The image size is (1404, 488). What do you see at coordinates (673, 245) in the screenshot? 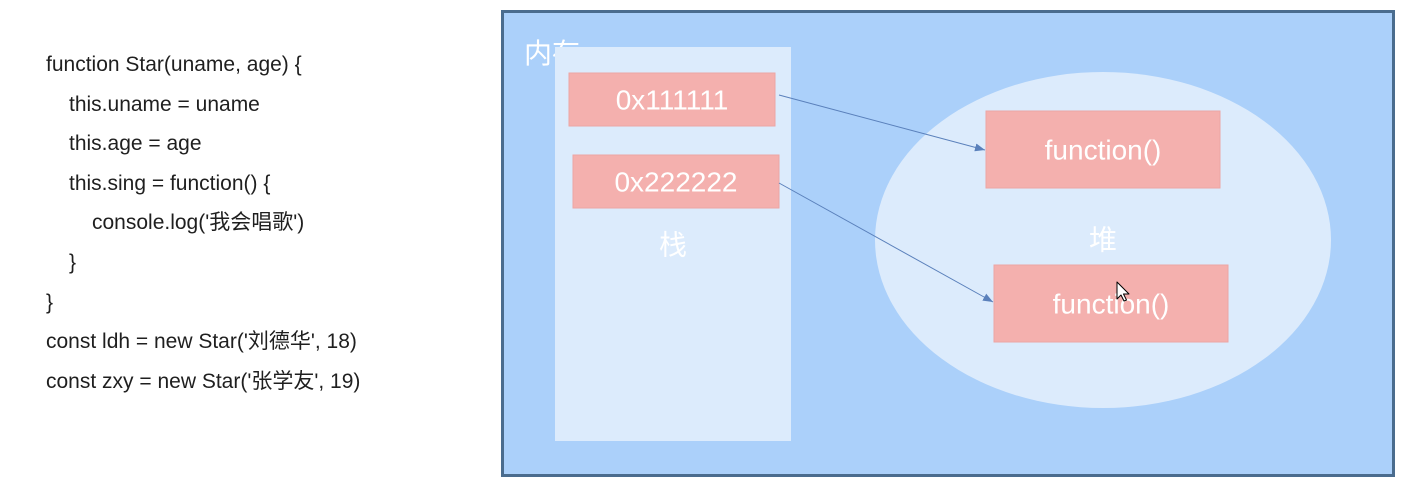
I see `stack-label: 栈` at bounding box center [673, 245].